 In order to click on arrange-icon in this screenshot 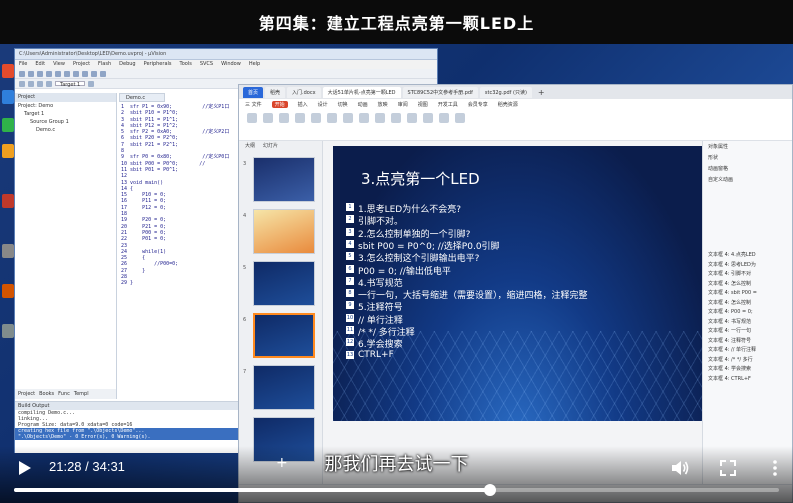, I will do `click(444, 118)`.